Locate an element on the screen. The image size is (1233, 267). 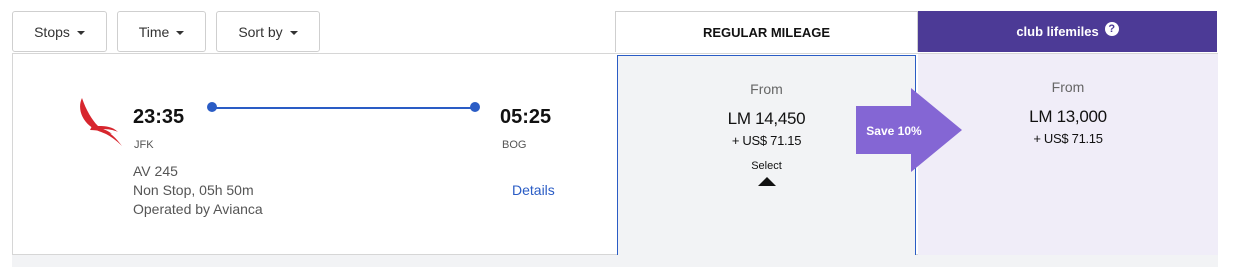
sort-by-label: Sort by is located at coordinates (260, 31).